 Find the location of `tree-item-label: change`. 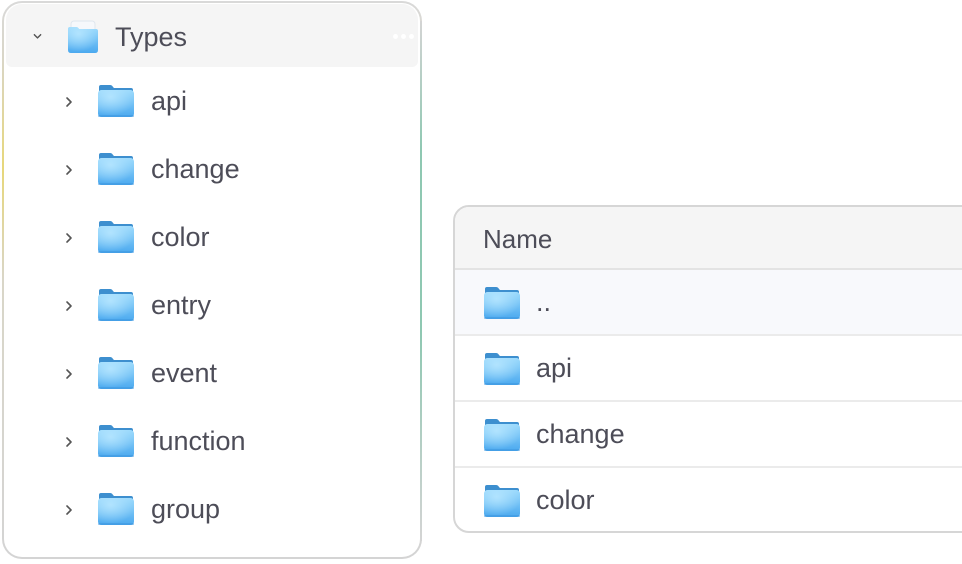

tree-item-label: change is located at coordinates (195, 169).